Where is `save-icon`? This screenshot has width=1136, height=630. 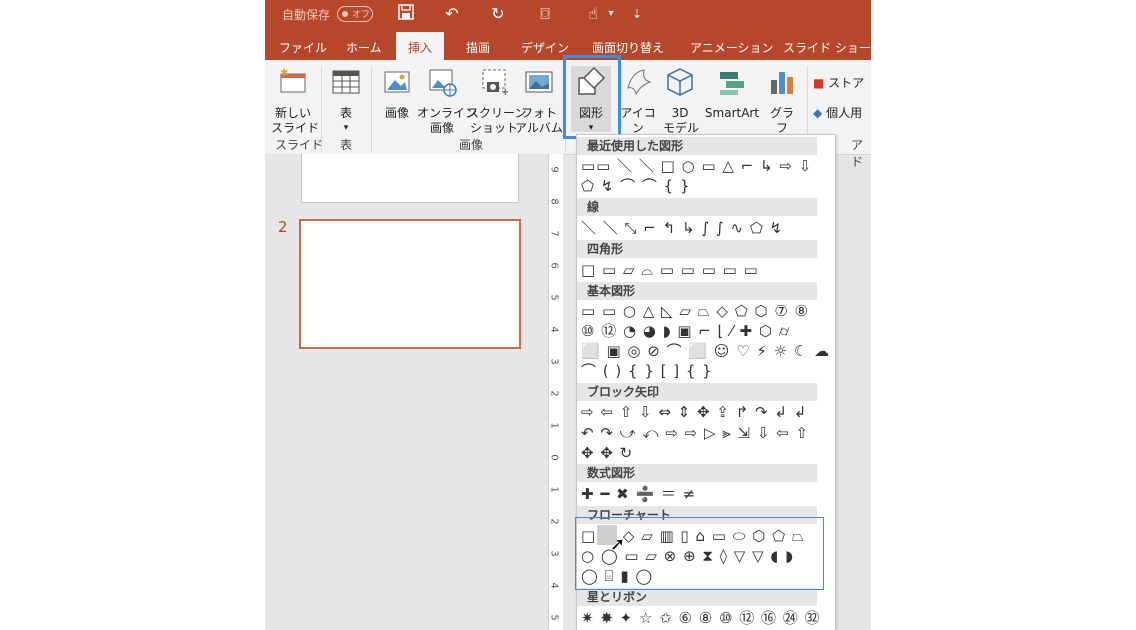 save-icon is located at coordinates (406, 14).